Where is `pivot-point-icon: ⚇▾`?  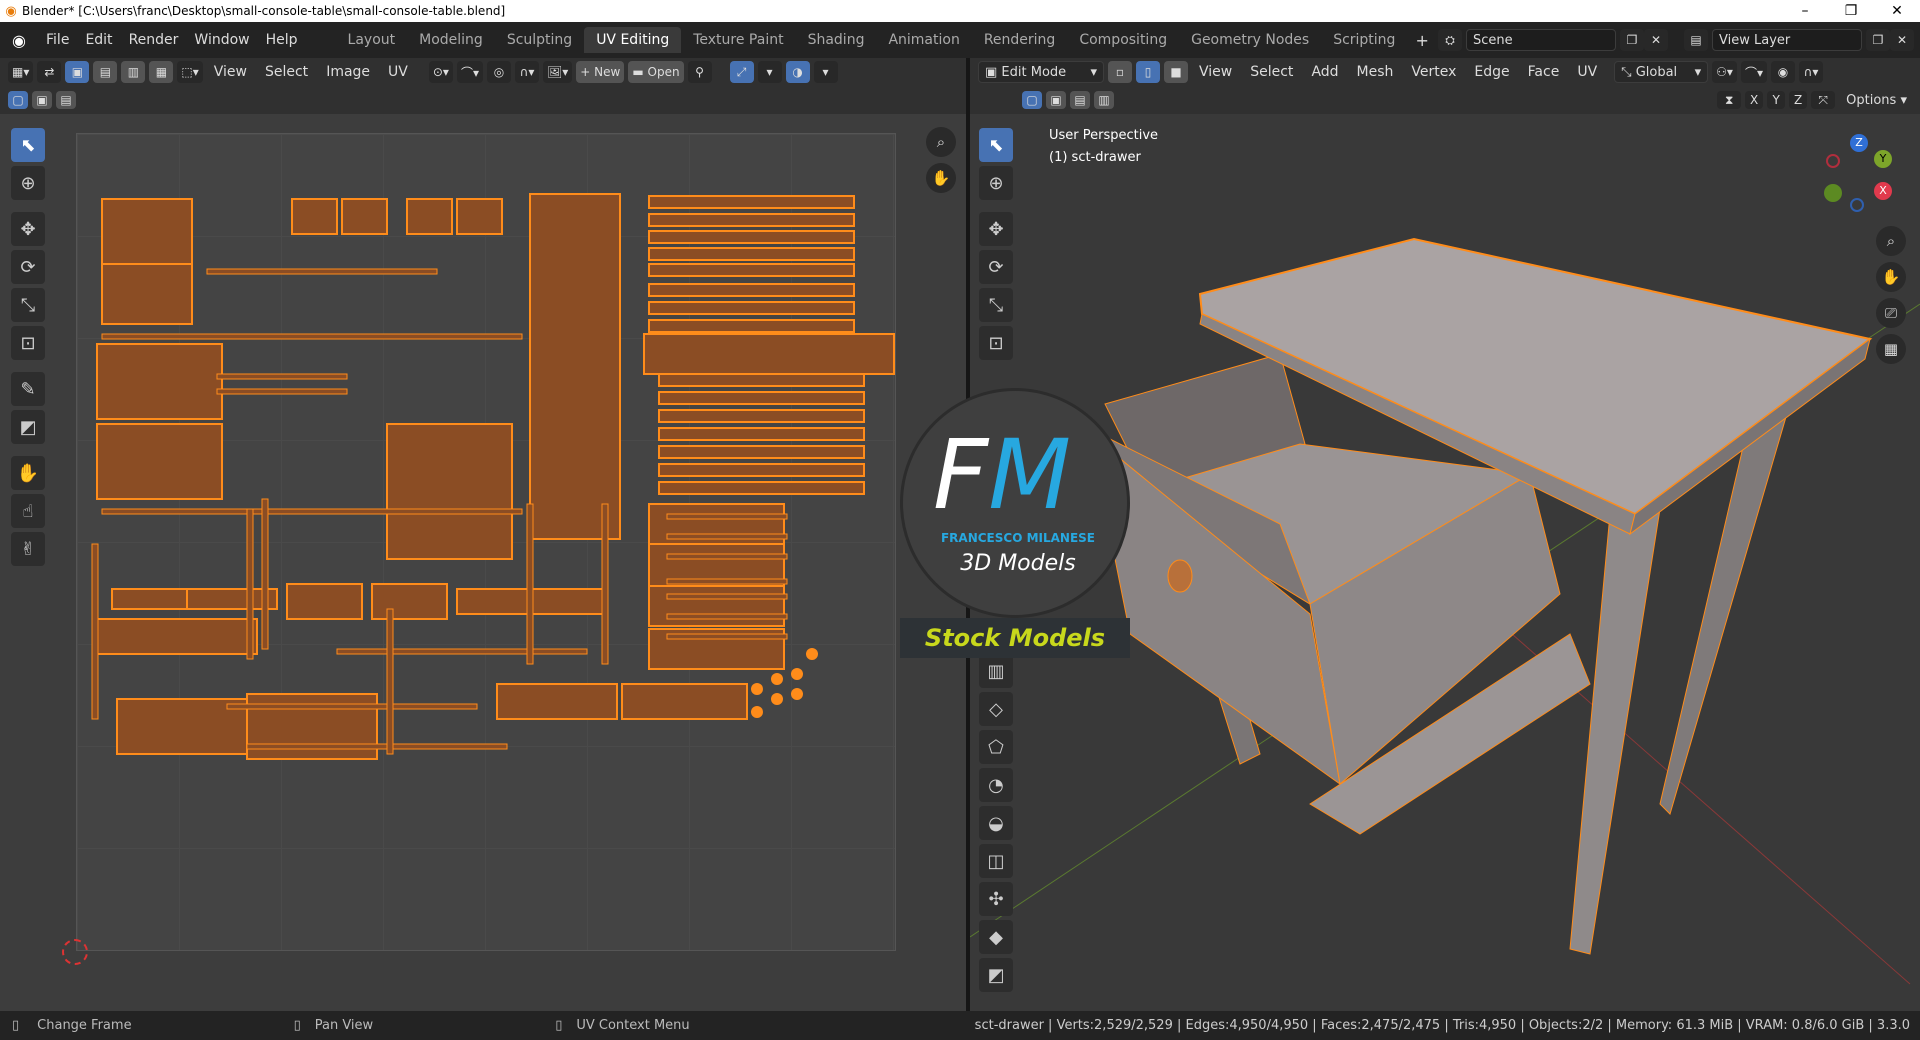 pivot-point-icon: ⚇▾ is located at coordinates (1724, 72).